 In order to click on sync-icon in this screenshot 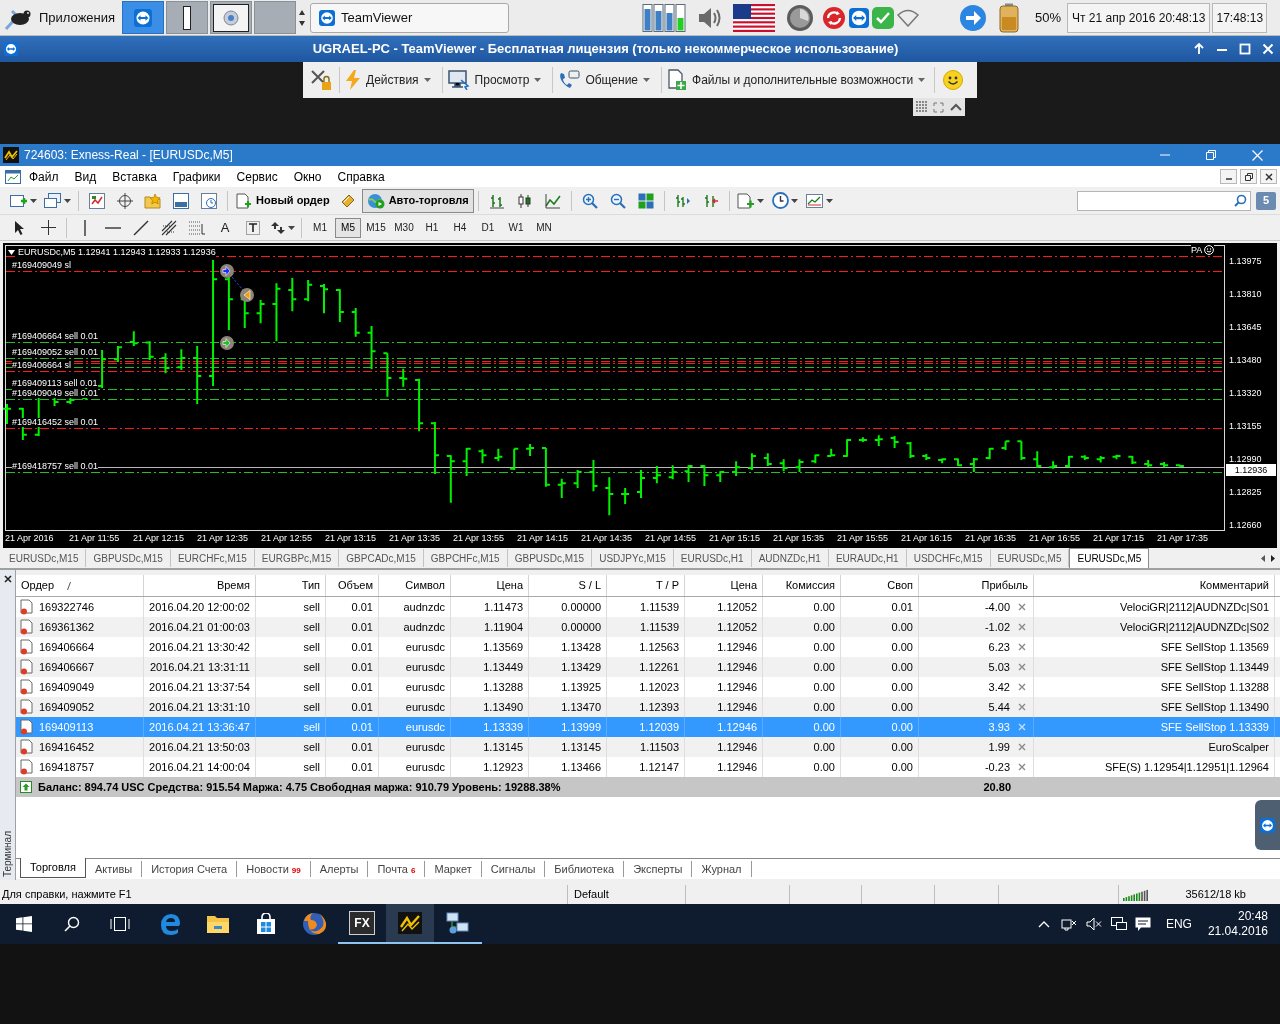, I will do `click(834, 17)`.